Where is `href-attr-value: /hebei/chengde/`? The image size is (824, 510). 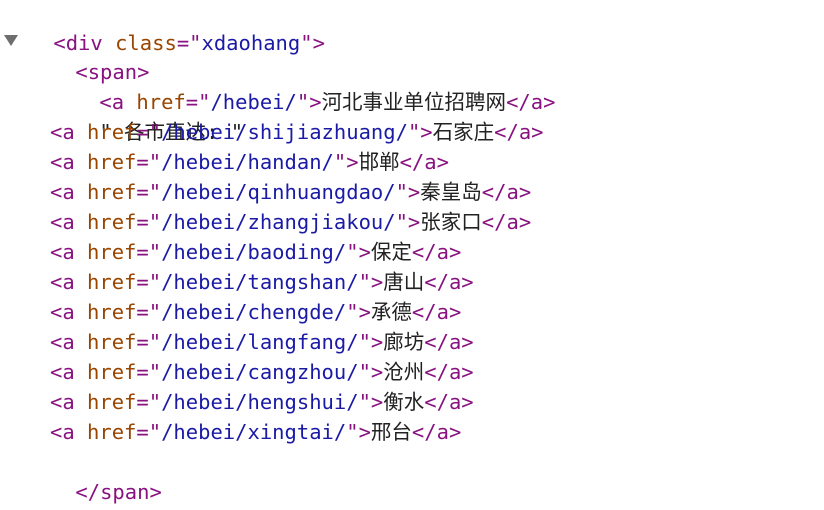
href-attr-value: /hebei/chengde/ is located at coordinates (253, 312).